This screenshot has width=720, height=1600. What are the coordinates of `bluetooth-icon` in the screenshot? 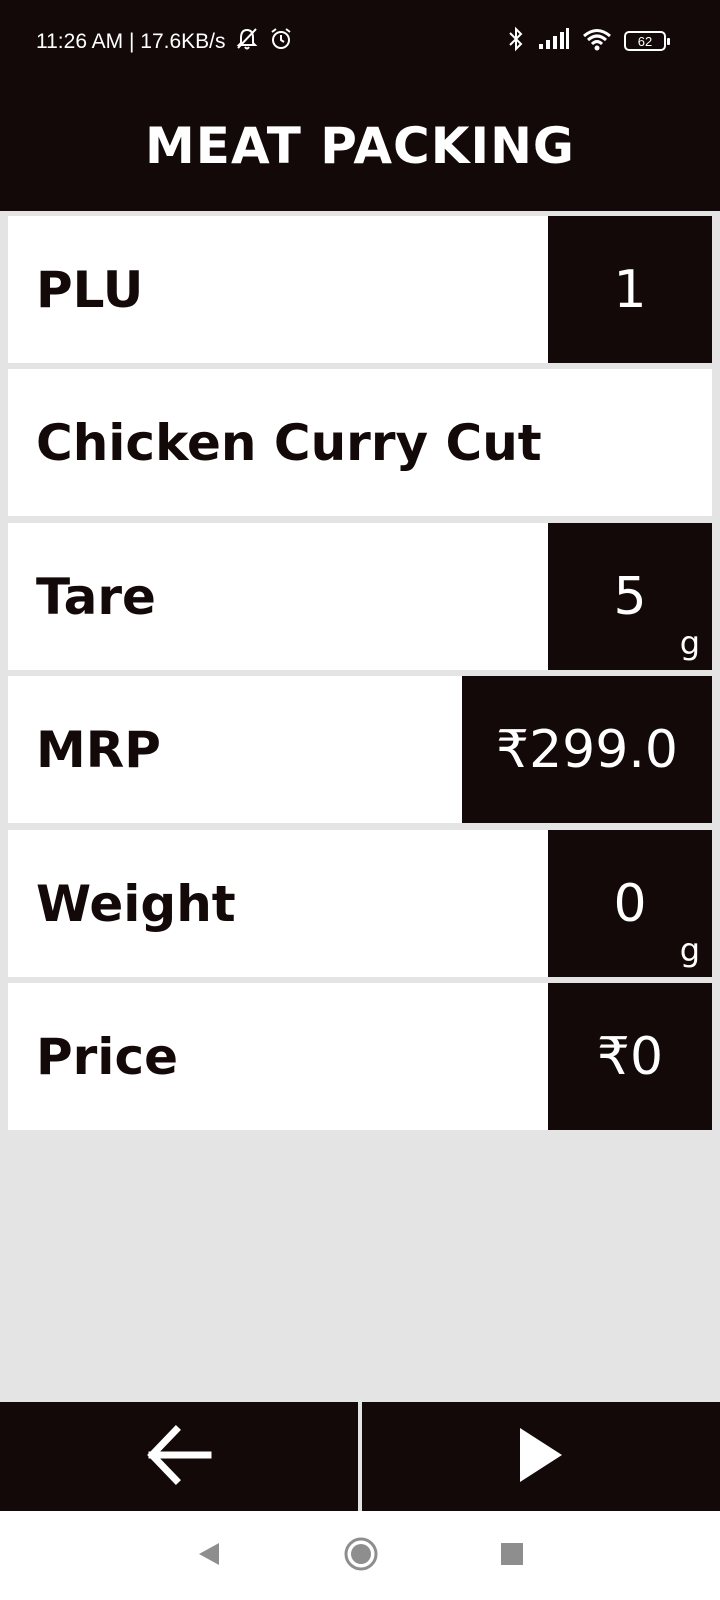 It's located at (516, 41).